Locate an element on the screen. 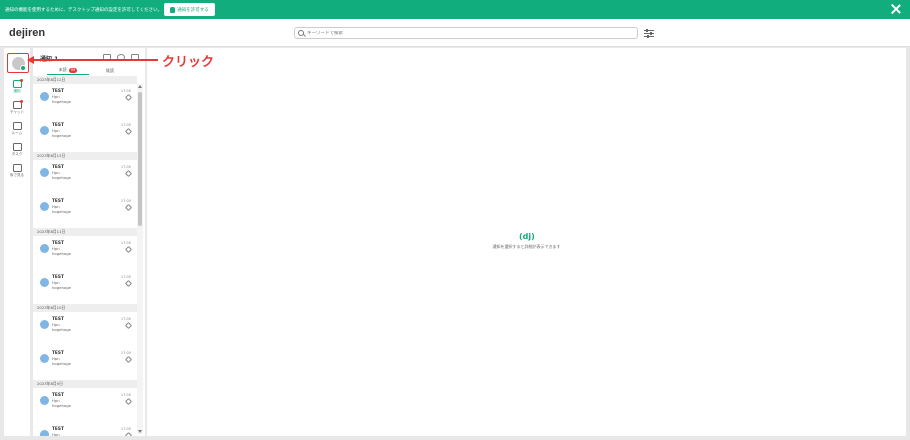  search-icon is located at coordinates (301, 33).